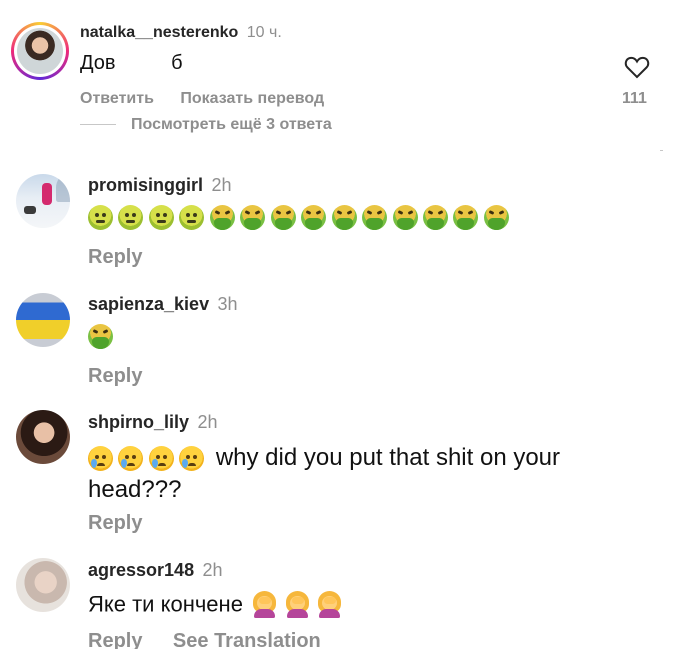 Image resolution: width=680 pixels, height=649 pixels. I want to click on comment-text: Дов б, so click(131, 63).